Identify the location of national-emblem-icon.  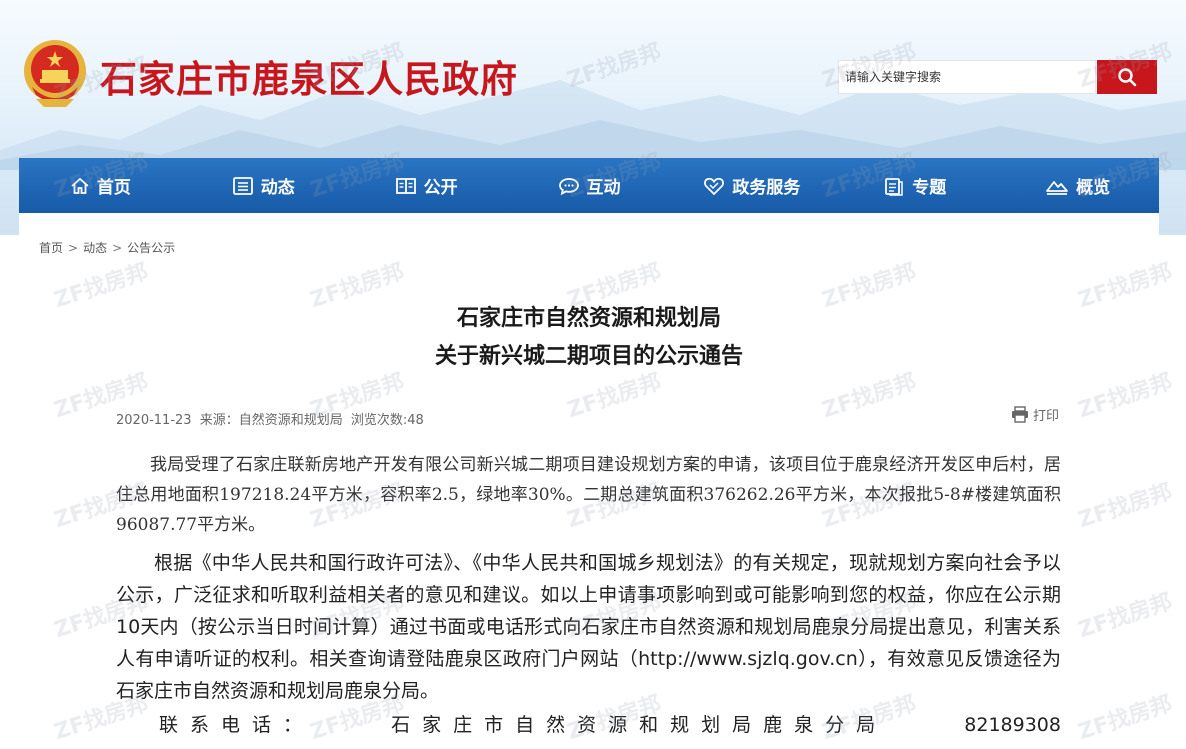
(55, 73).